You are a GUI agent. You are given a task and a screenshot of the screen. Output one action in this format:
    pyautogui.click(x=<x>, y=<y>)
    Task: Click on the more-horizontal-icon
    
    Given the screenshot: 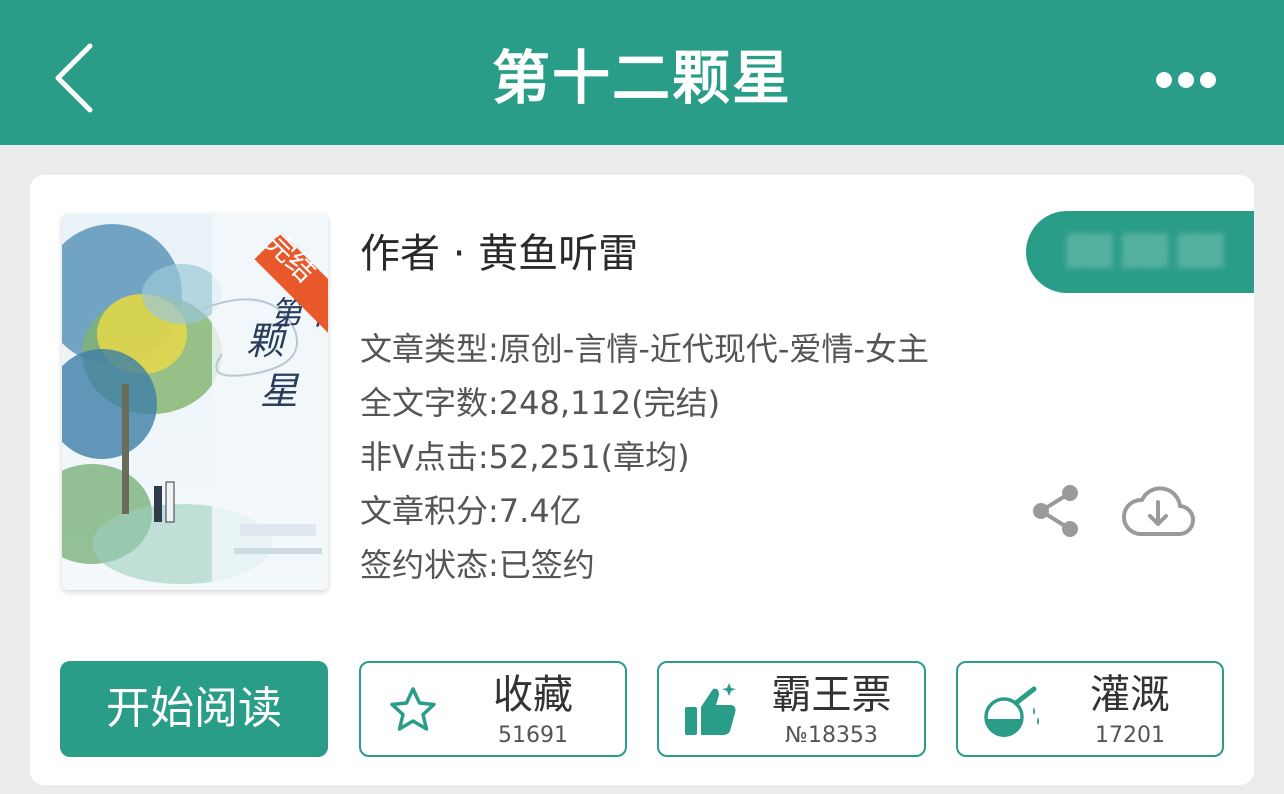 What is the action you would take?
    pyautogui.click(x=1186, y=80)
    